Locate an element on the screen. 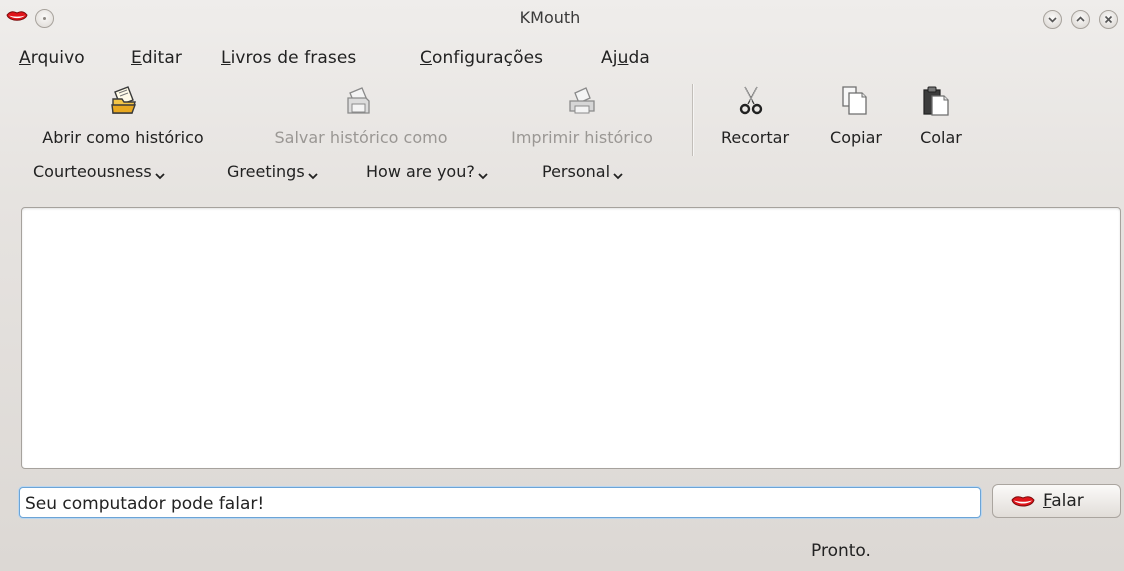 The image size is (1124, 571). toolbar-label: Imprimir histórico is located at coordinates (582, 137).